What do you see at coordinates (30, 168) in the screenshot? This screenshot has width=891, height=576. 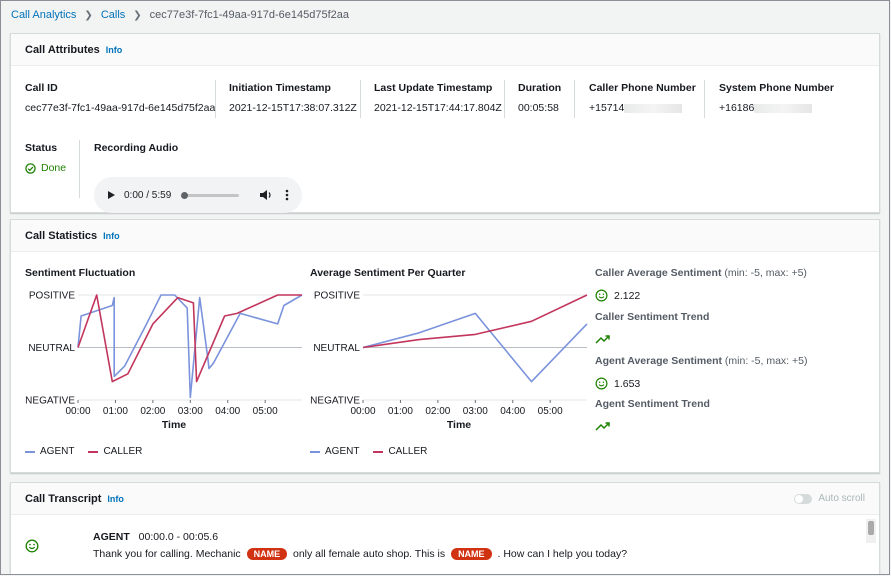 I see `check-circle-icon` at bounding box center [30, 168].